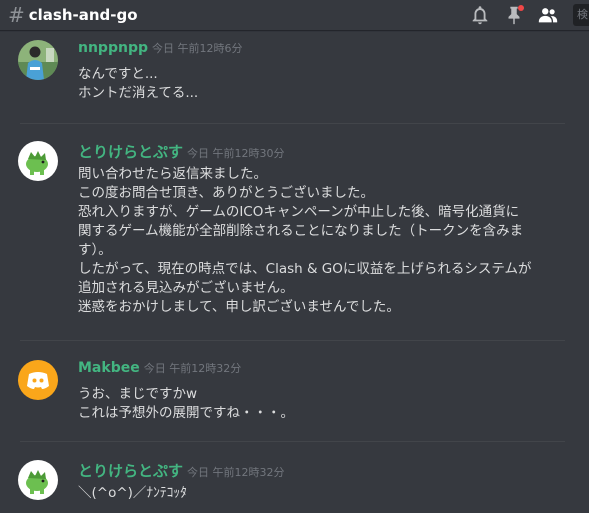 The height and width of the screenshot is (513, 589). I want to click on message-line: この度お問合せ頂き、ありがとうございました。, so click(226, 193).